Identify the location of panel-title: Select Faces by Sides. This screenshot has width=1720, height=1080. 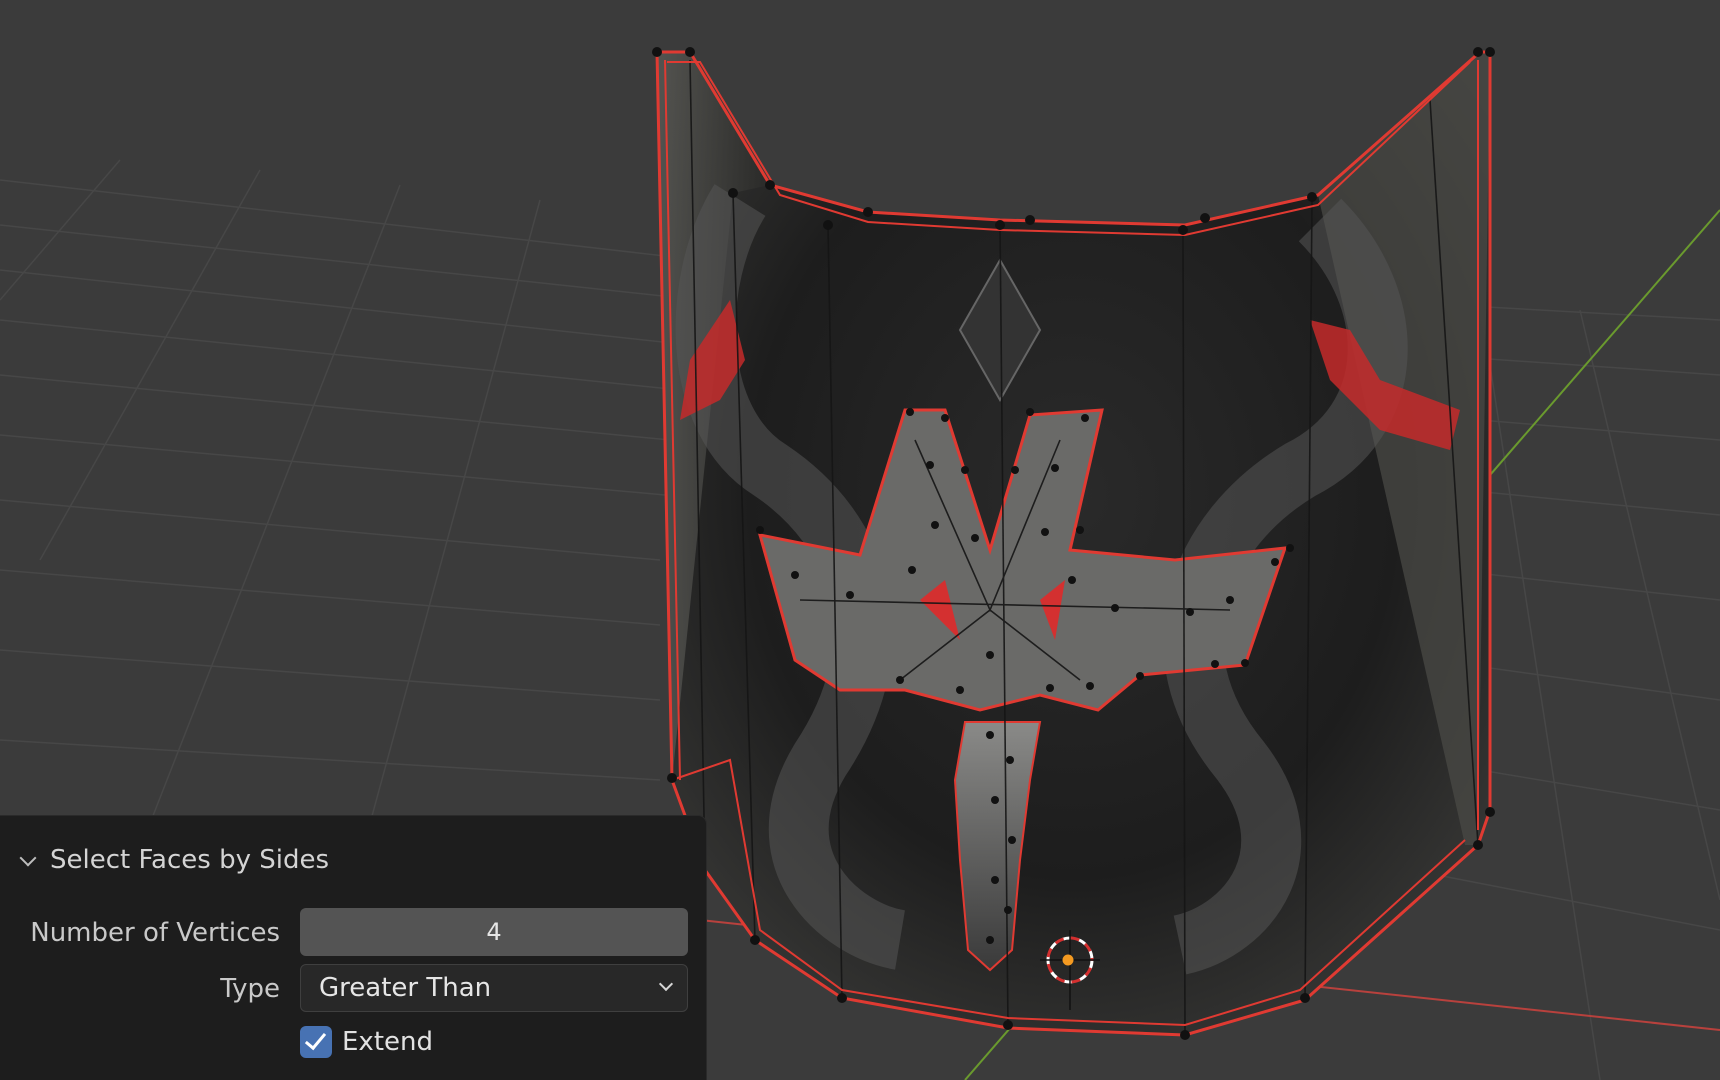
(190, 860).